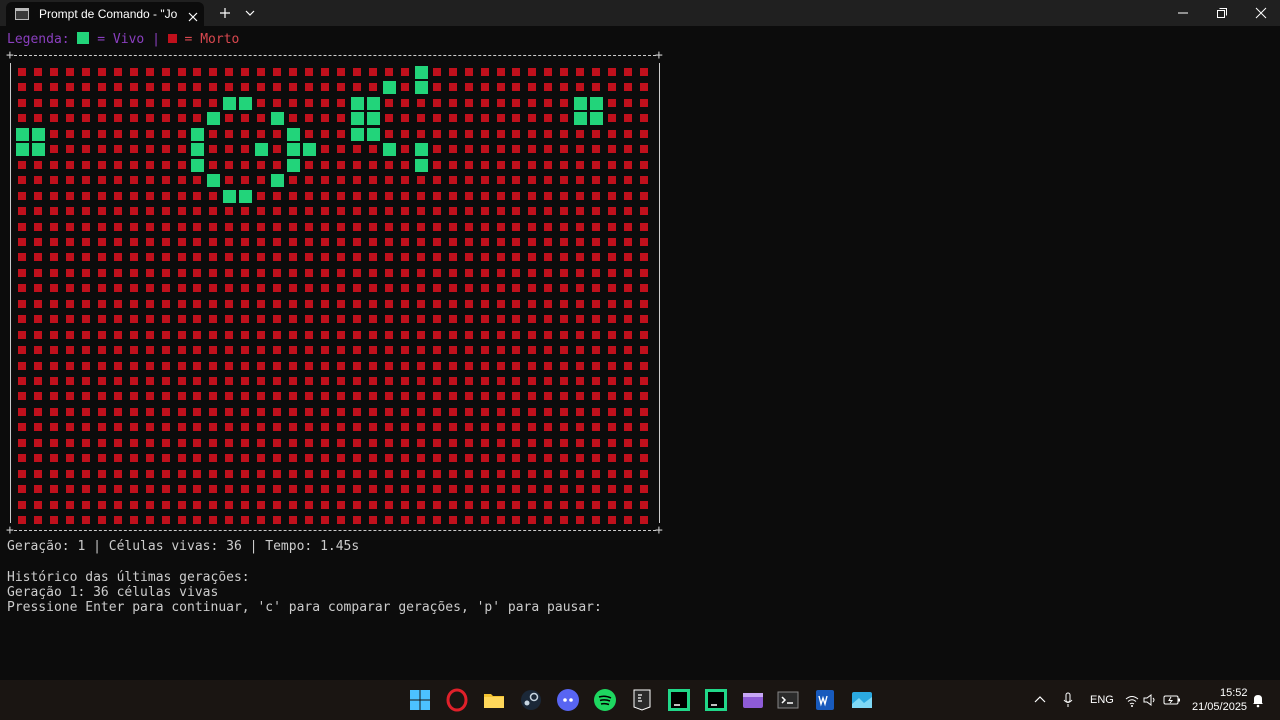  What do you see at coordinates (753, 700) in the screenshot?
I see `video-editor-icon` at bounding box center [753, 700].